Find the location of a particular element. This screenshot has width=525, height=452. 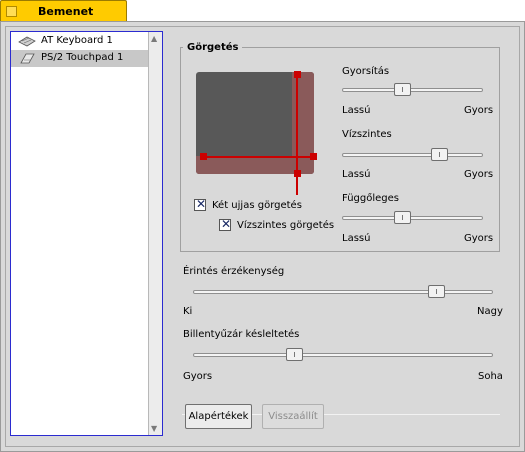

tab-bemenet: Bemenet is located at coordinates (63, 11).